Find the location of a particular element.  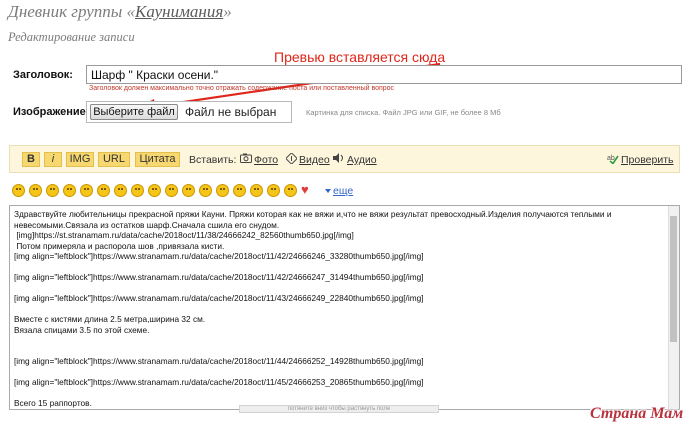

scrollbar-thumb is located at coordinates (673, 279).